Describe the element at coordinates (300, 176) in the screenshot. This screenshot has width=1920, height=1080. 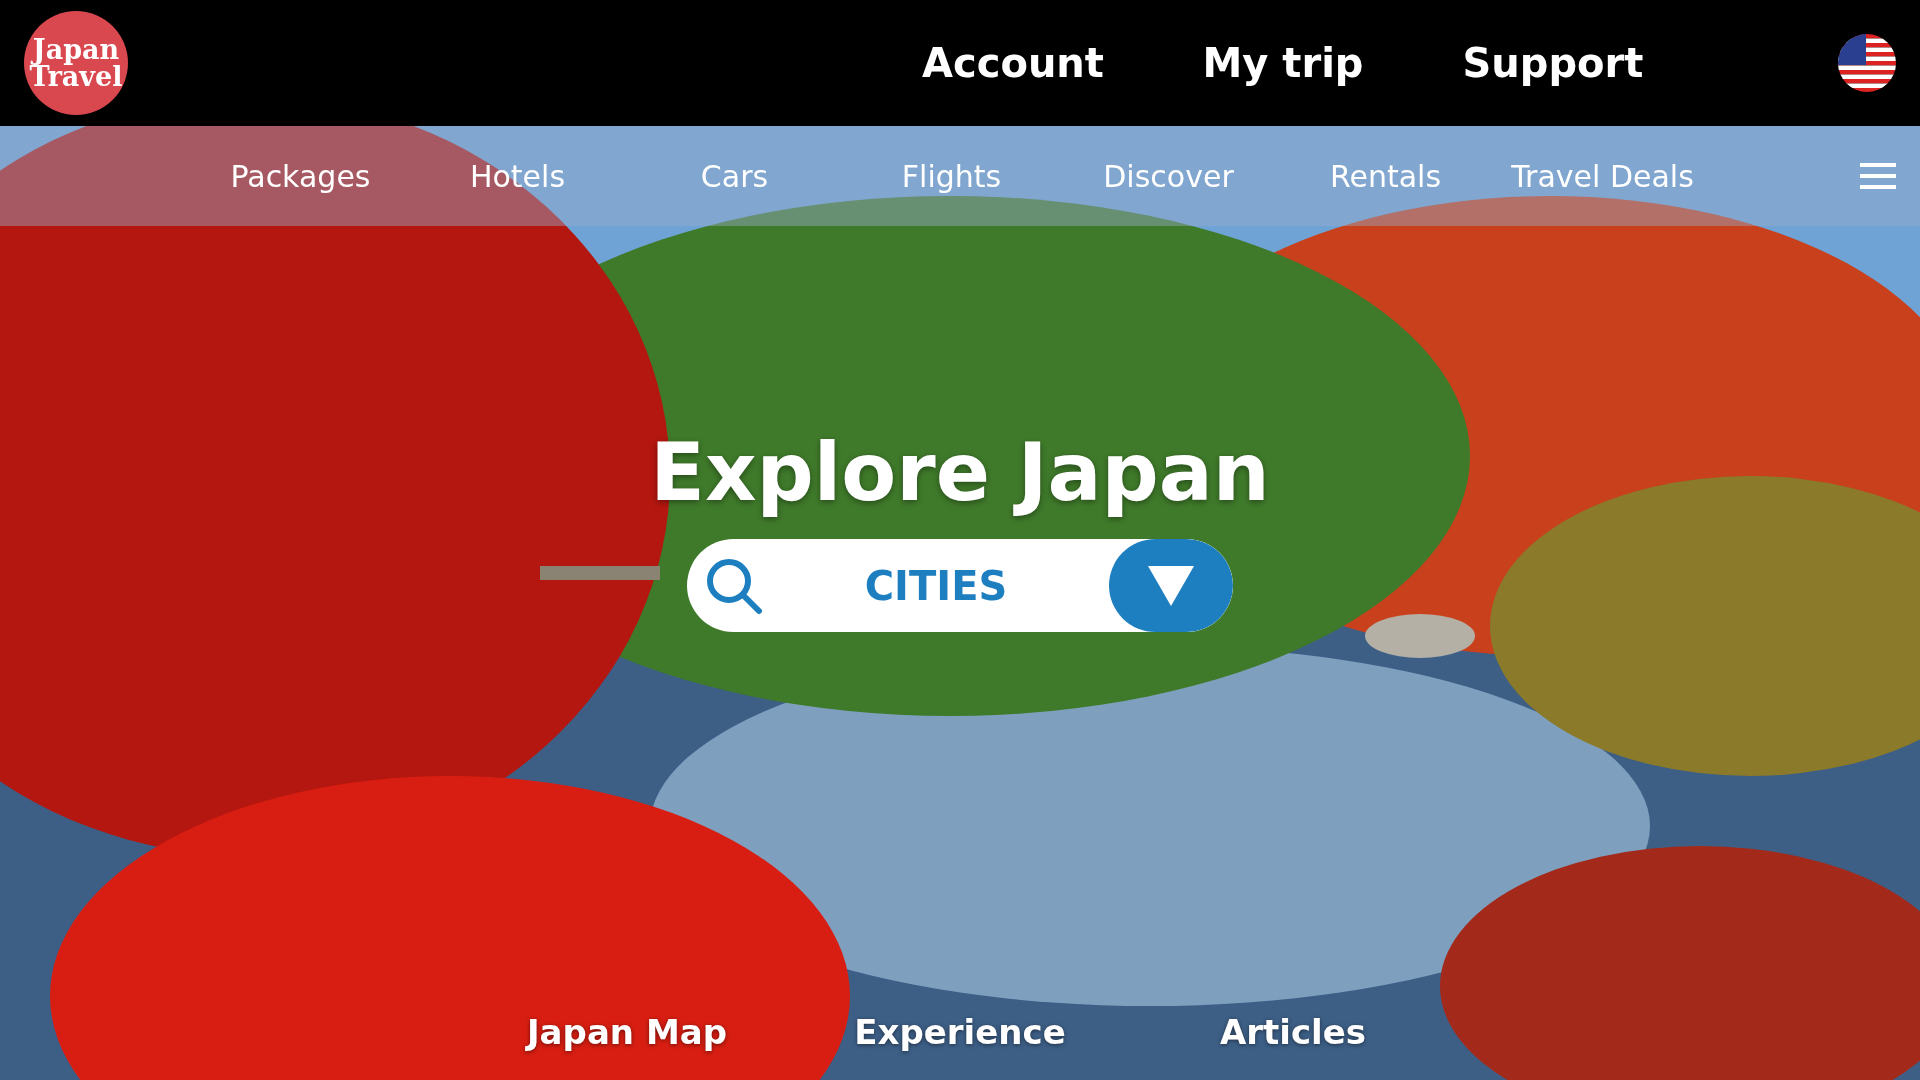
I see `nav-link: Packages` at that location.